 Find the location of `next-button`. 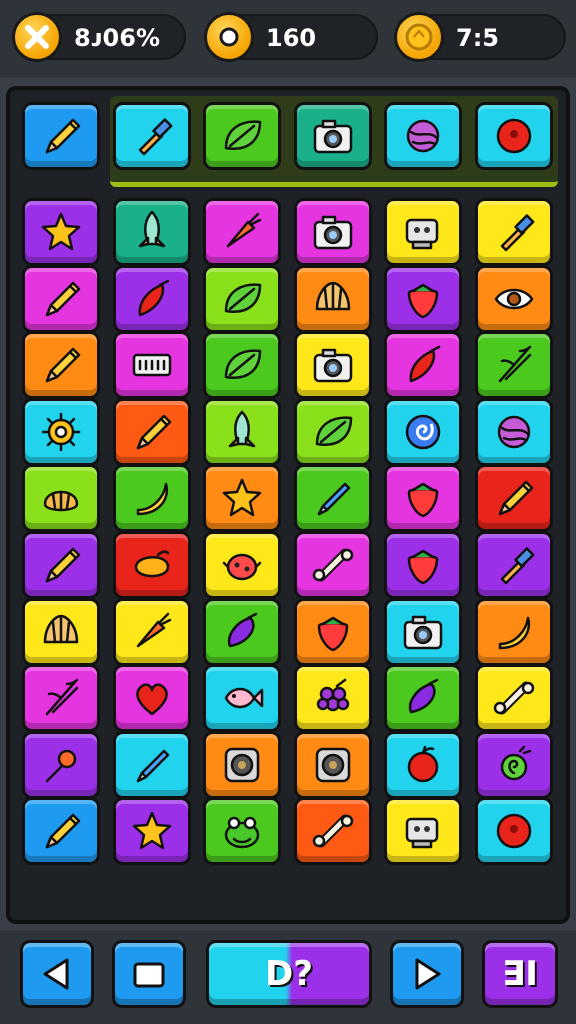

next-button is located at coordinates (427, 974).